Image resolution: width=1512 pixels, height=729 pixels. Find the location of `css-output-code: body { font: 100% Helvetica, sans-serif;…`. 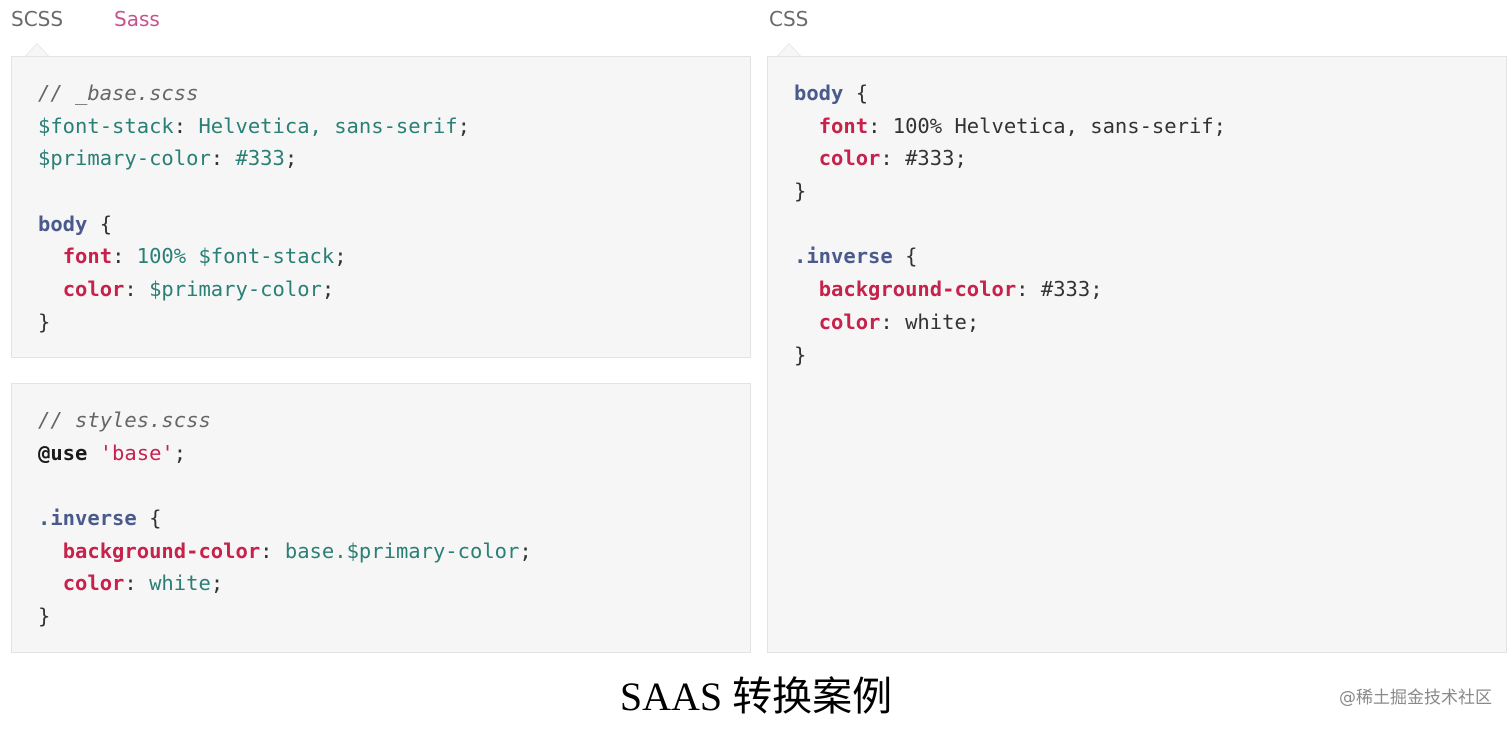

css-output-code: body { font: 100% Helvetica, sans-serif;… is located at coordinates (1010, 224).